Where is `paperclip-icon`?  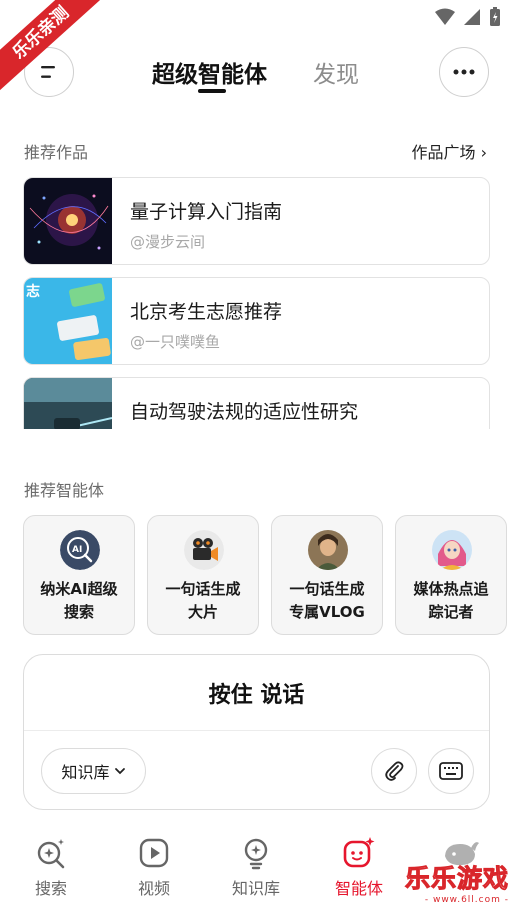 paperclip-icon is located at coordinates (394, 771).